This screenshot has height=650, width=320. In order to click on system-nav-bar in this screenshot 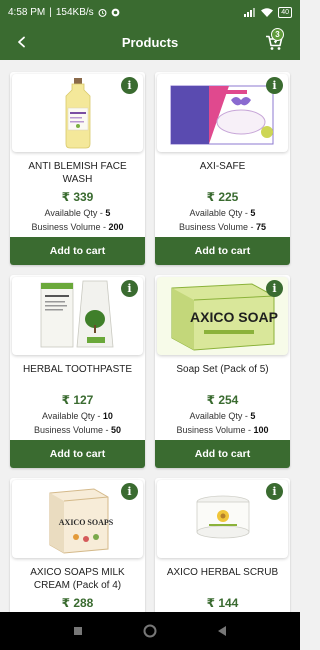, I will do `click(150, 631)`.